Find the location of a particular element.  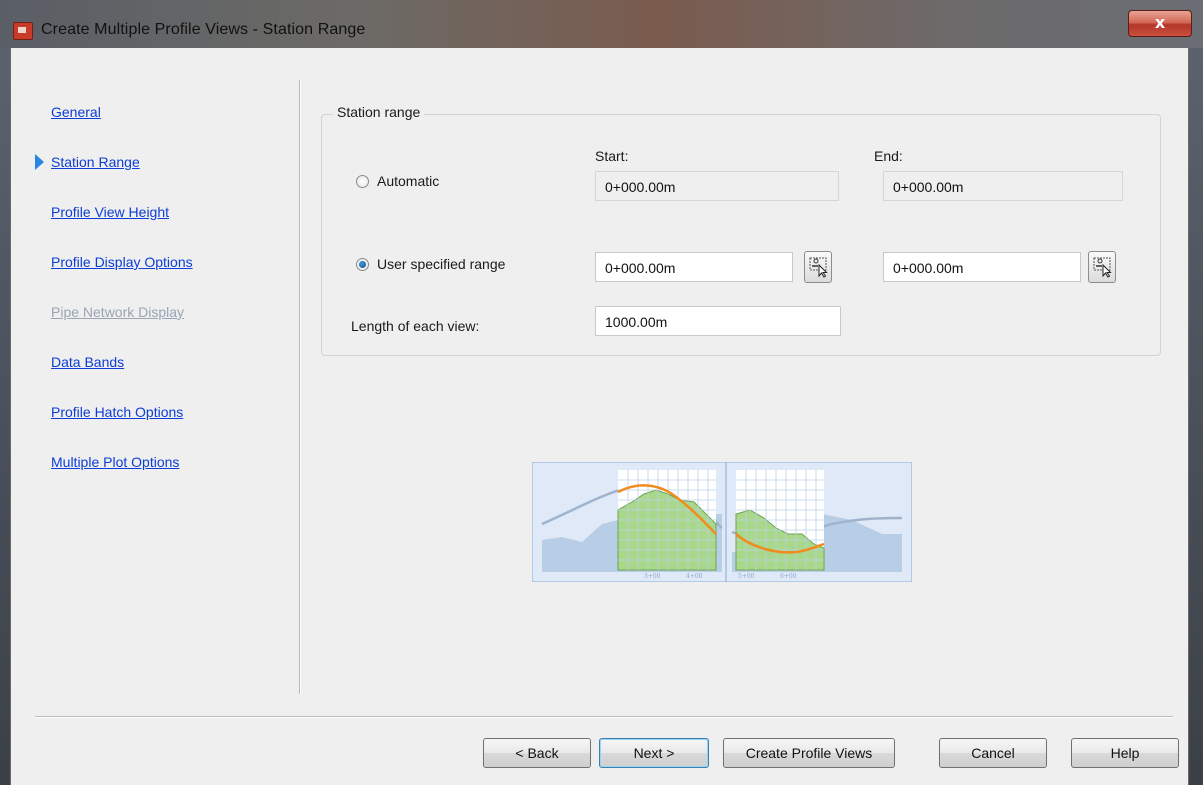

nav-item-profile-view-height: Profile View Height is located at coordinates (110, 212).